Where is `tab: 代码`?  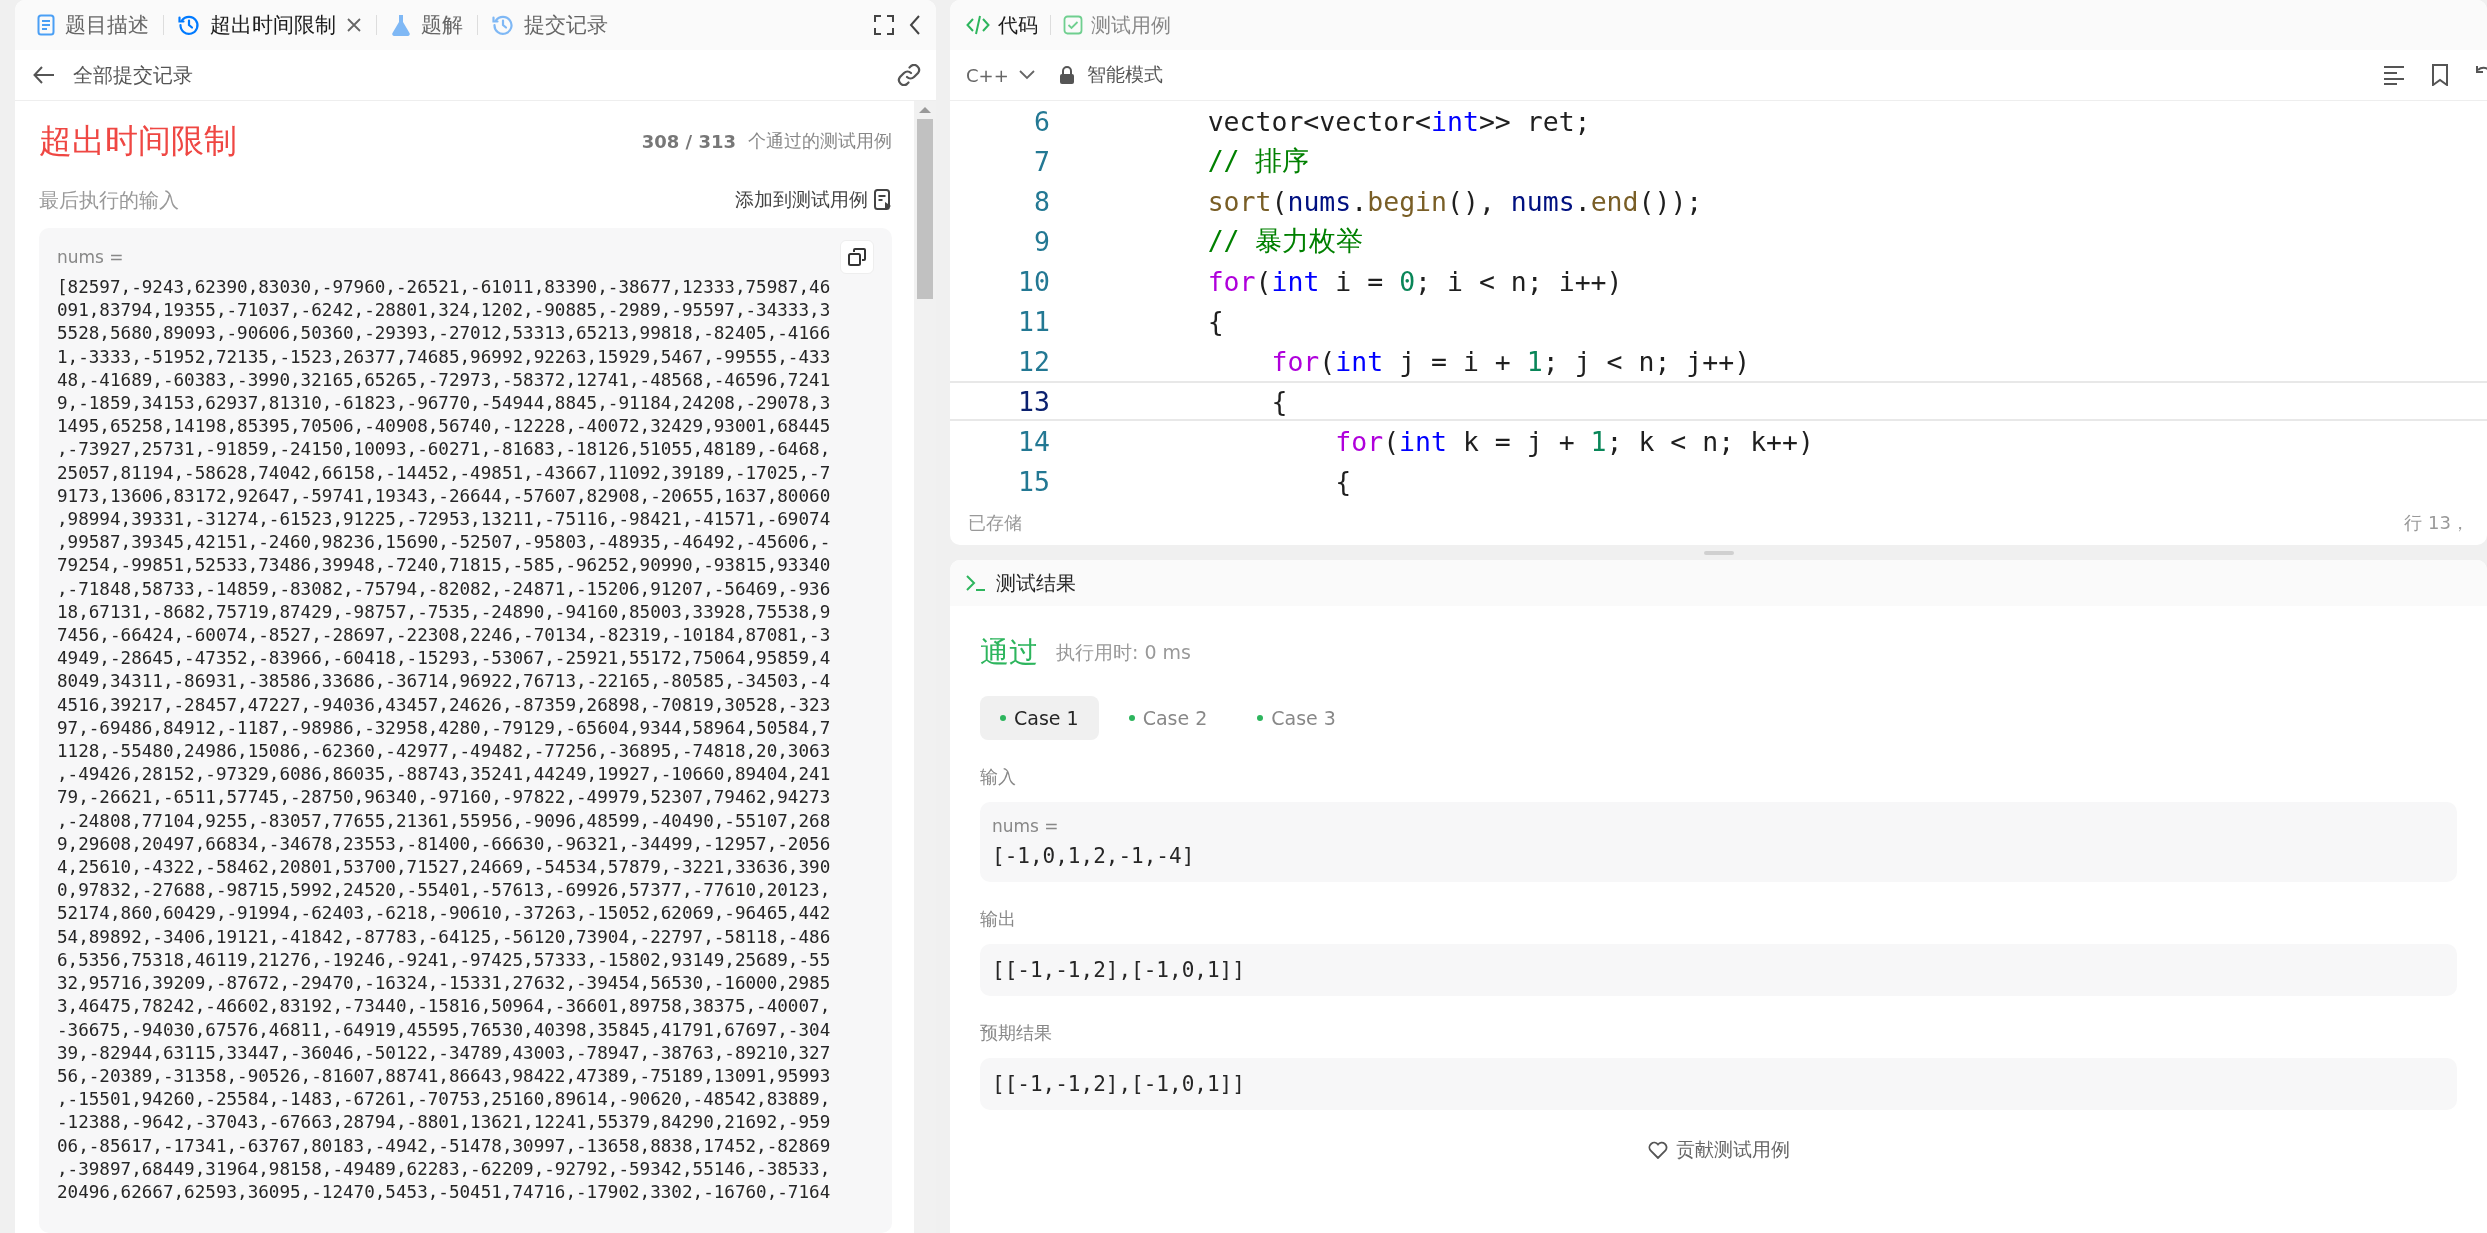
tab: 代码 is located at coordinates (1002, 25).